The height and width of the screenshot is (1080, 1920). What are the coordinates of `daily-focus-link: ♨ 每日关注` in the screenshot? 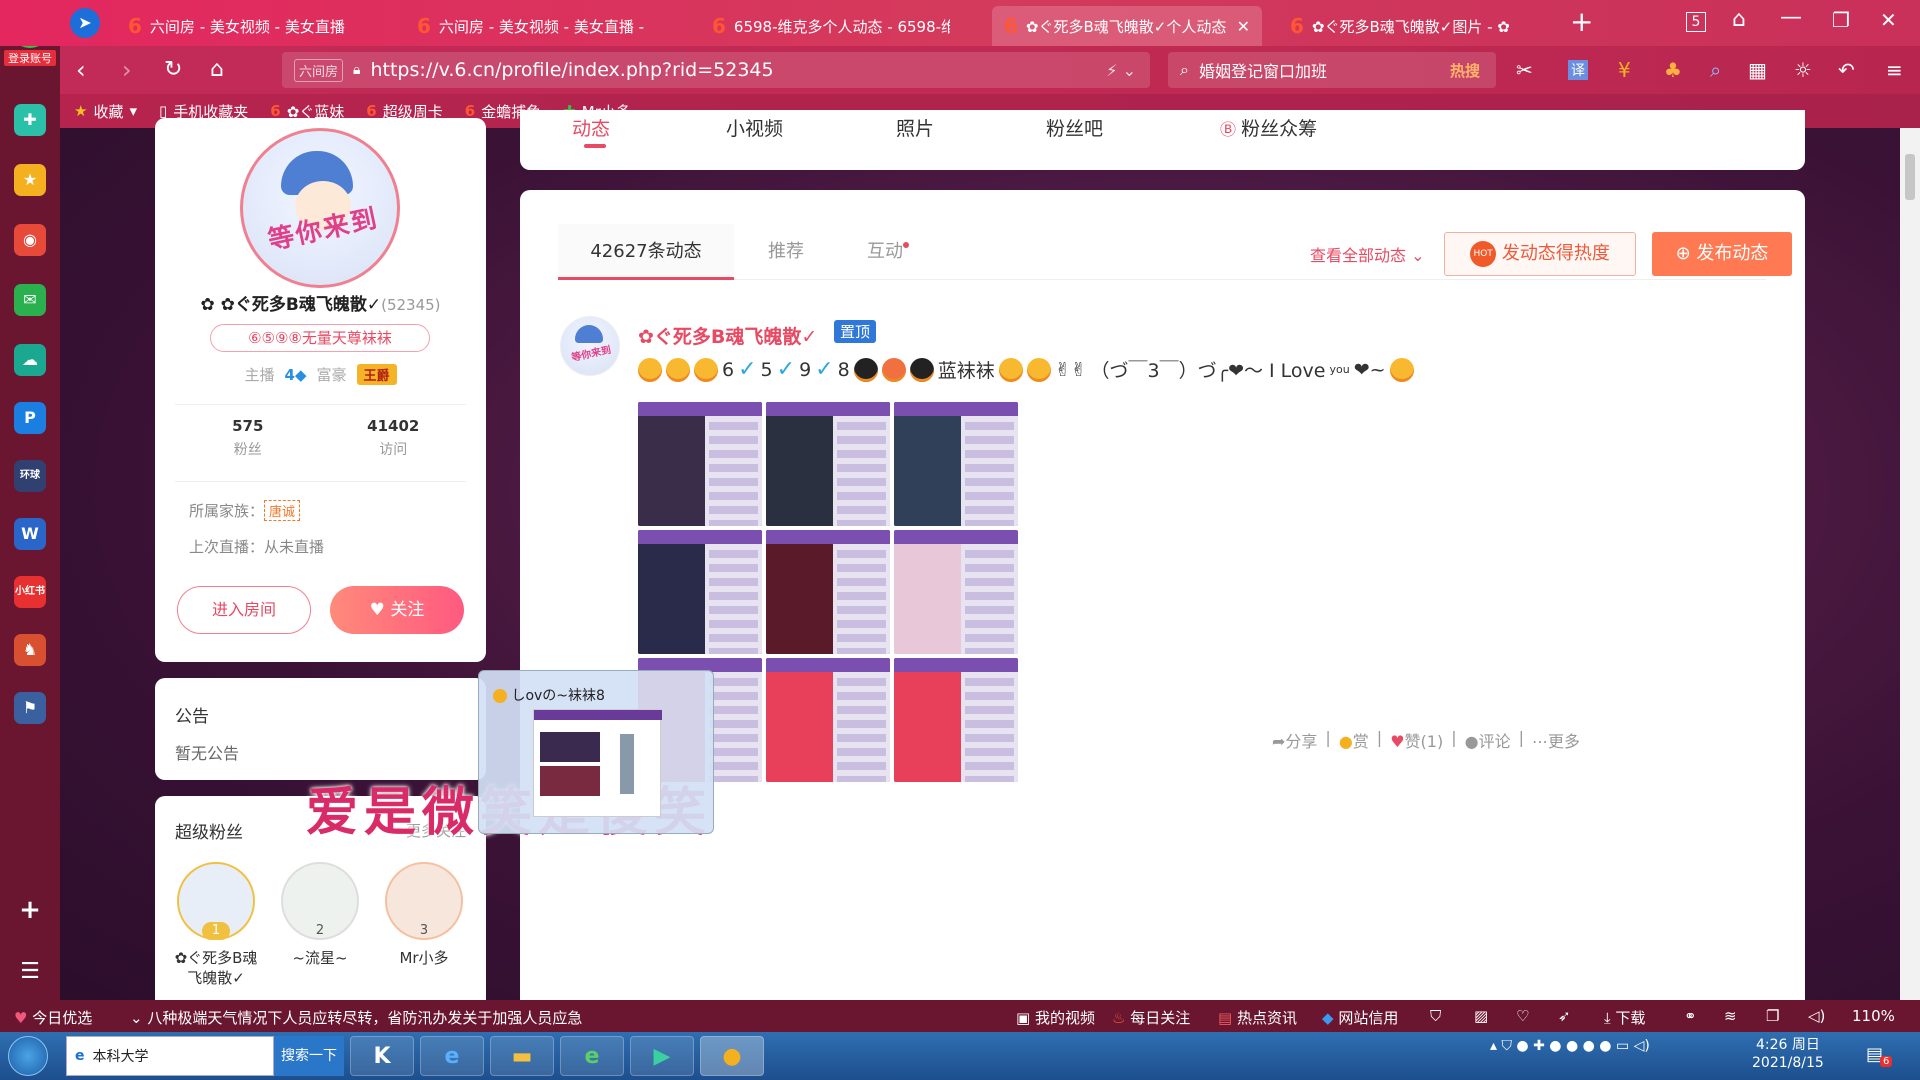 It's located at (1151, 1017).